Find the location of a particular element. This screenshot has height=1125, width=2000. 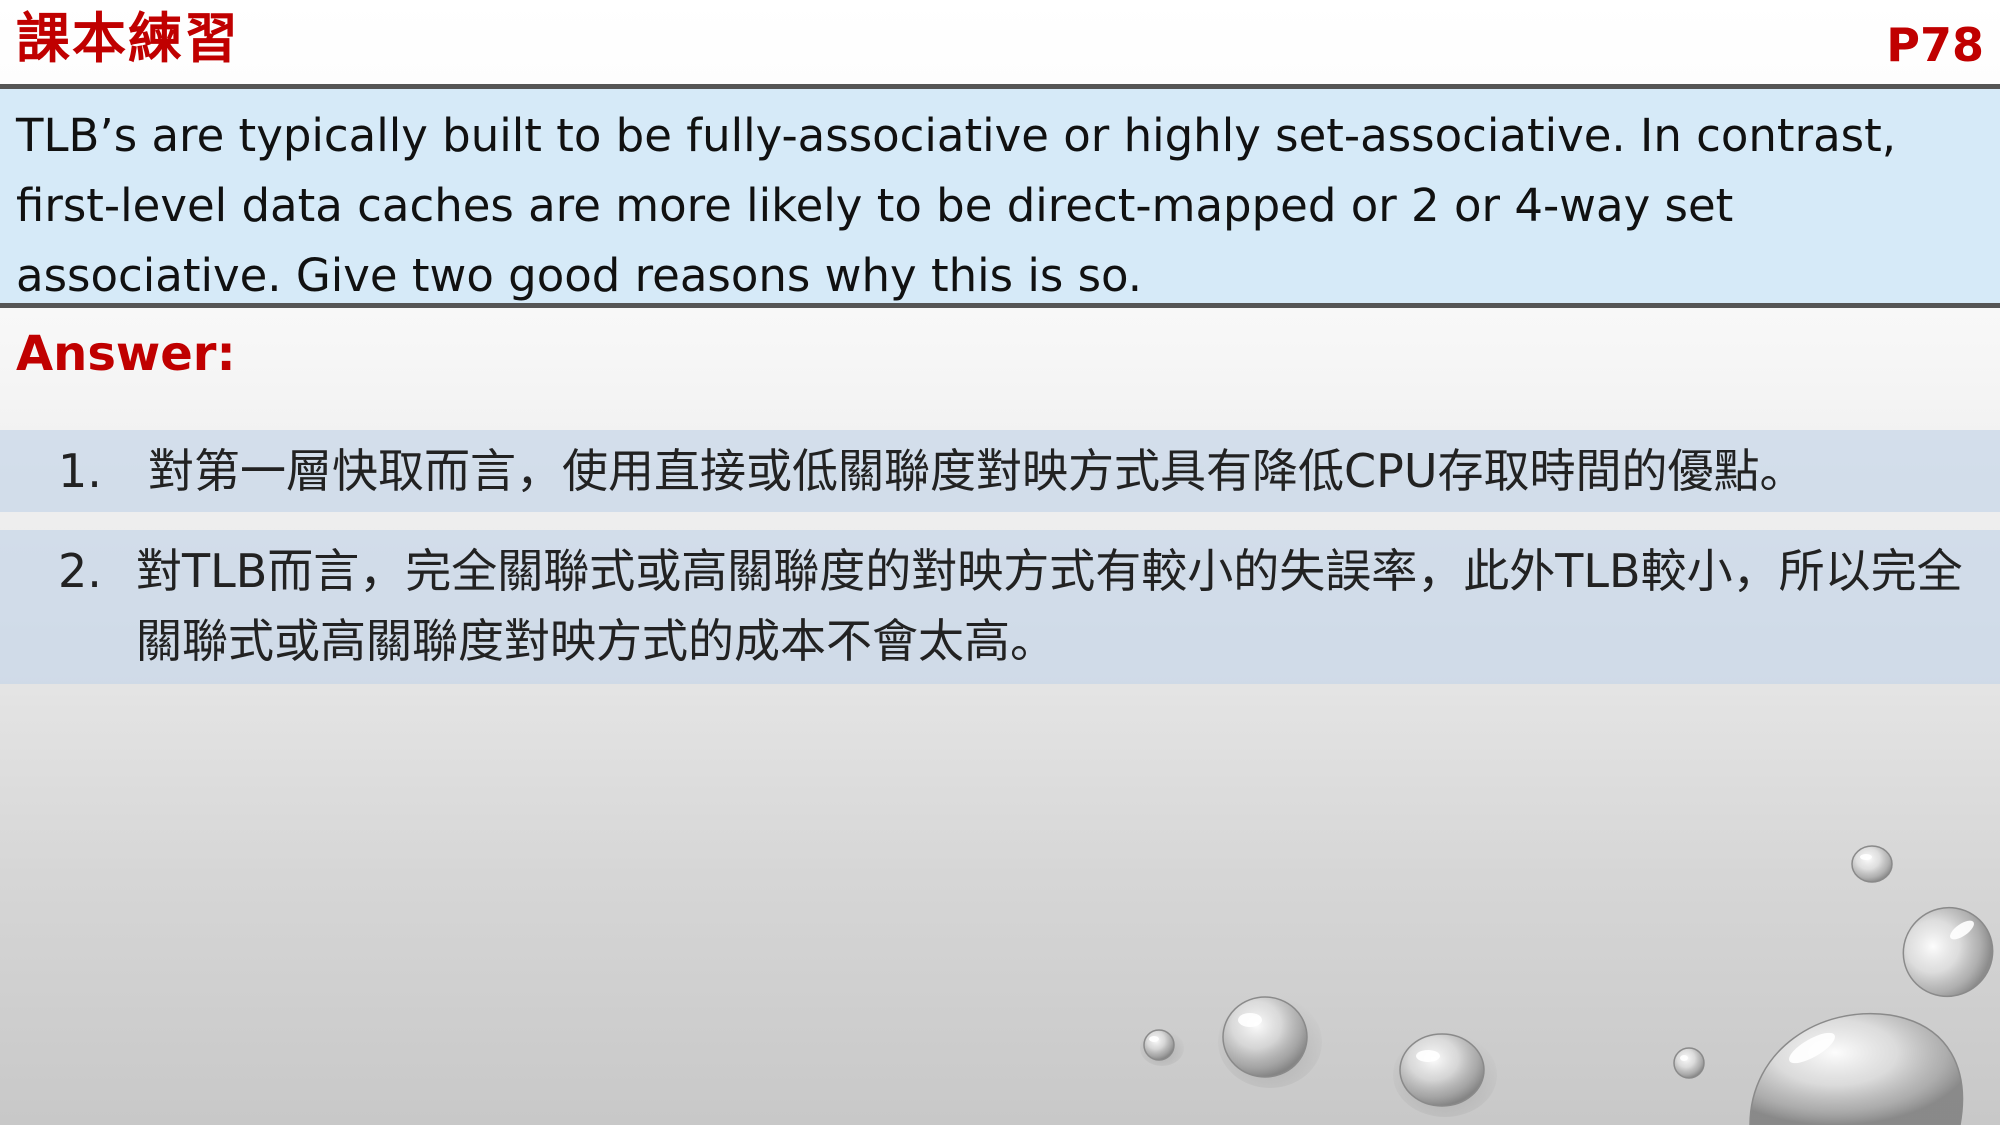

page-number: P78 is located at coordinates (1935, 45).